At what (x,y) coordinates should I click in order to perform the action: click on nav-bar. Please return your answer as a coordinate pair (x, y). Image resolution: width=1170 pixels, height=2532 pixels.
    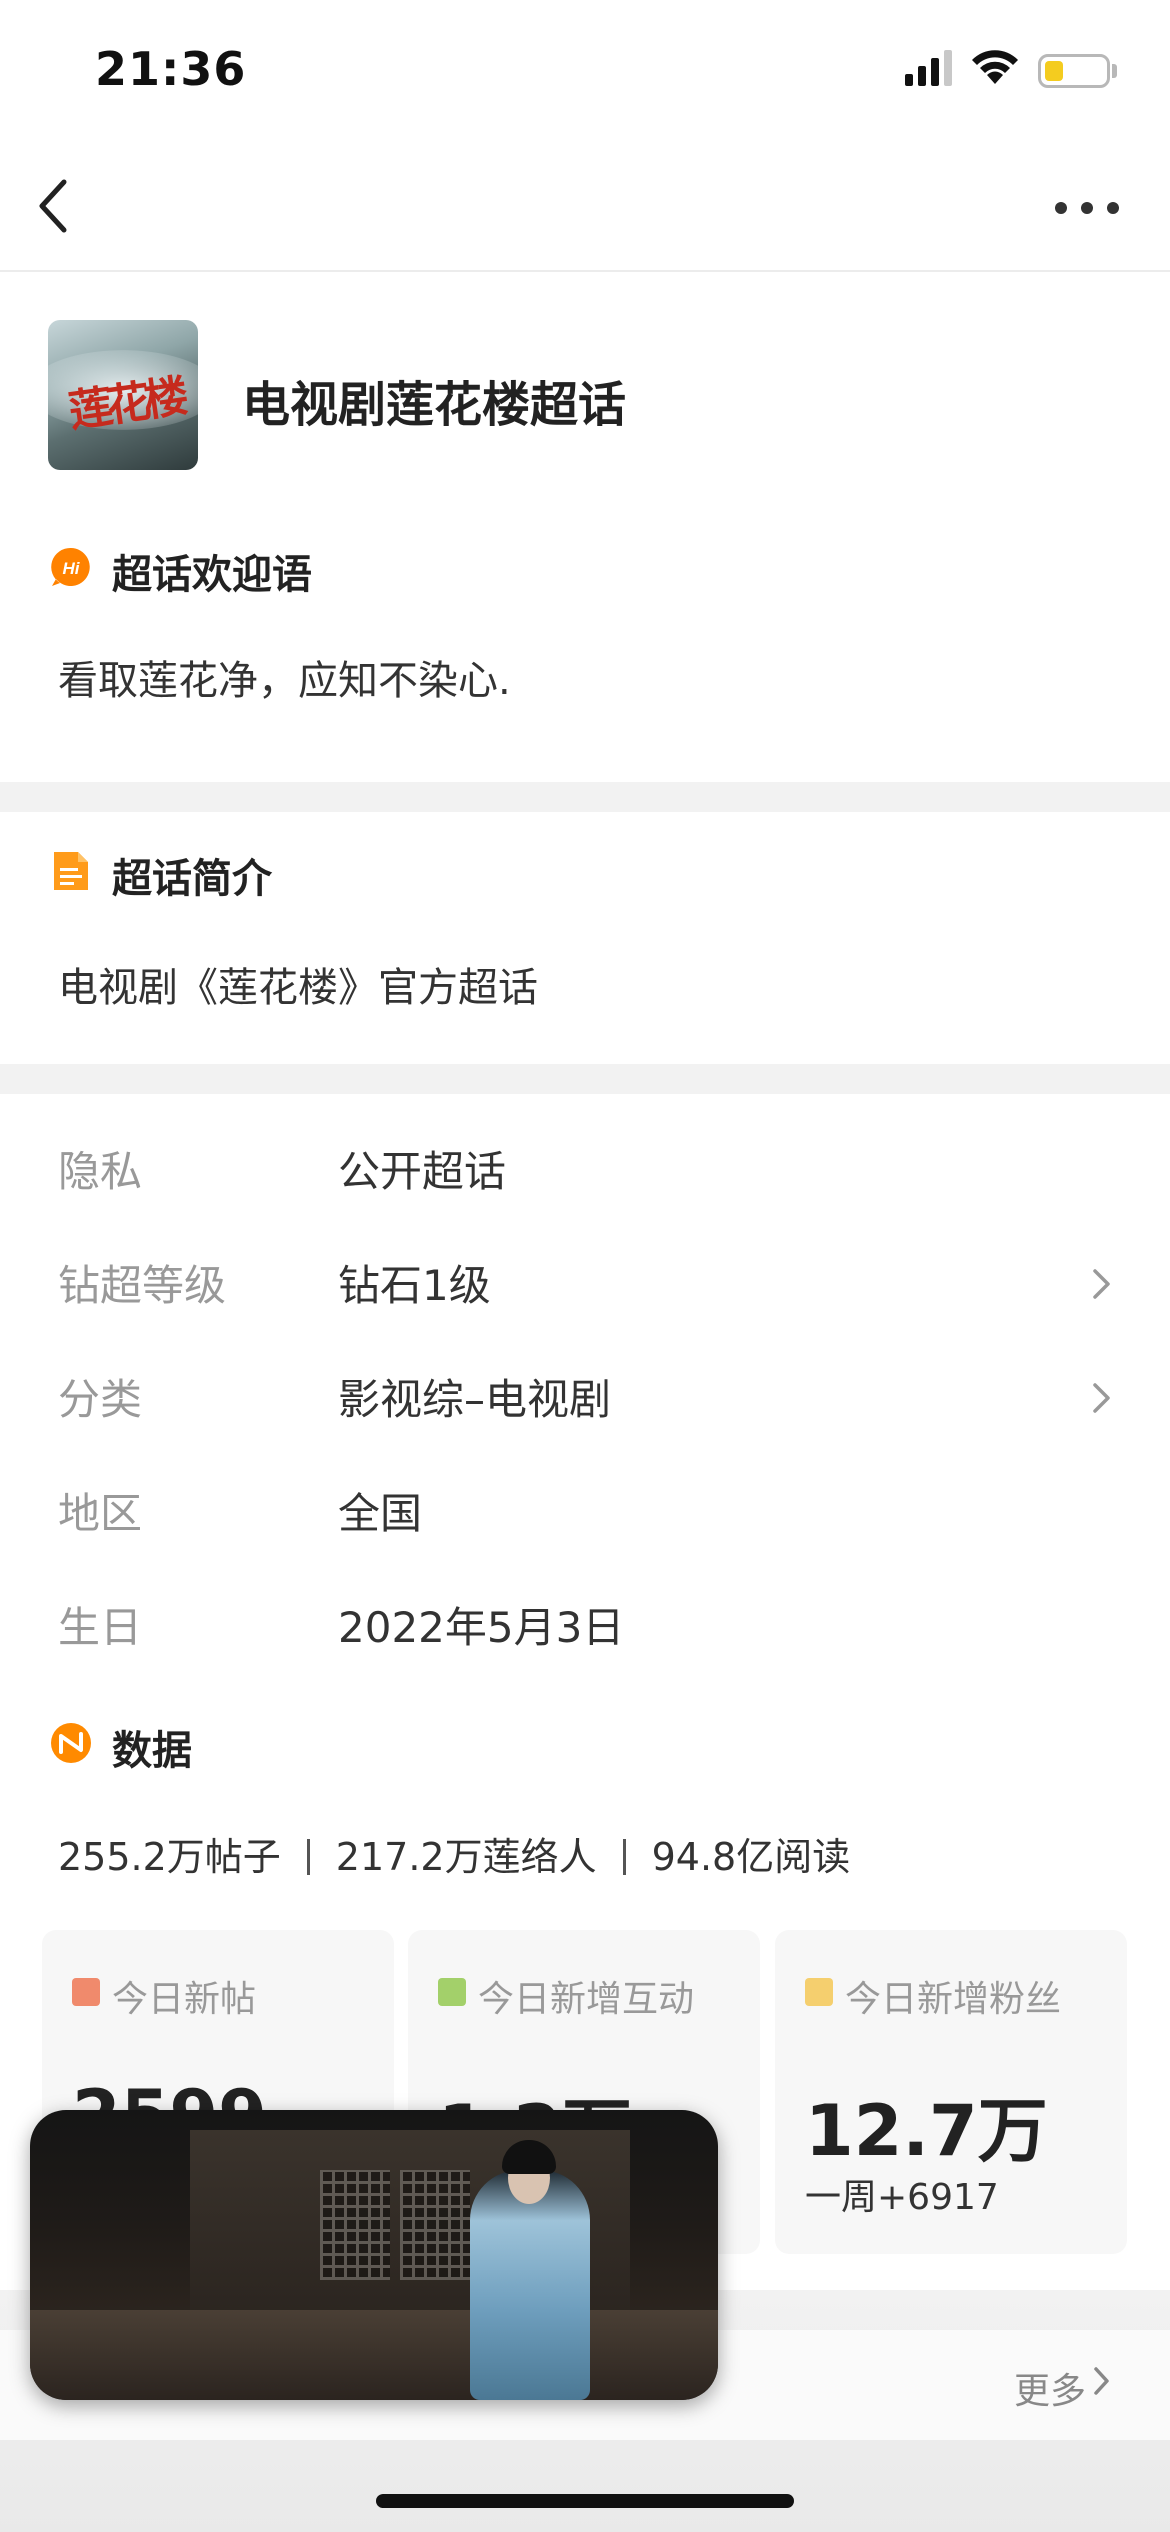
    Looking at the image, I should click on (585, 206).